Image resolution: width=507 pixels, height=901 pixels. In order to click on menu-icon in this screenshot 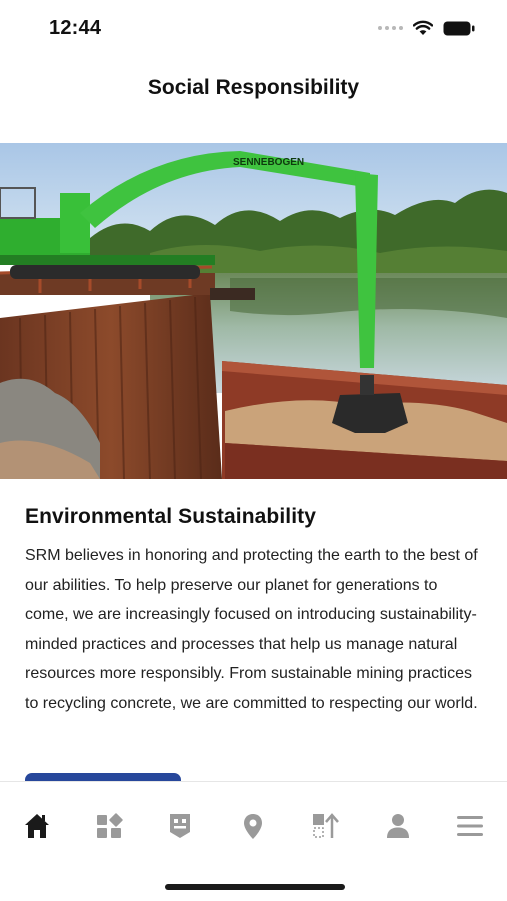, I will do `click(470, 826)`.